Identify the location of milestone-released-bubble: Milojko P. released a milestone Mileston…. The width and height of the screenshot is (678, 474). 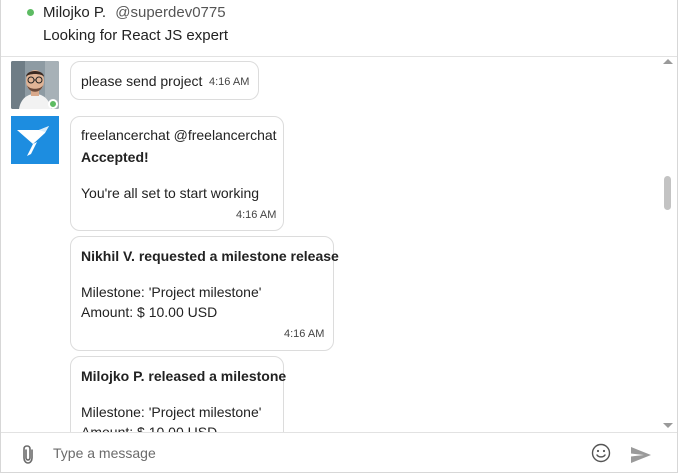
(178, 394).